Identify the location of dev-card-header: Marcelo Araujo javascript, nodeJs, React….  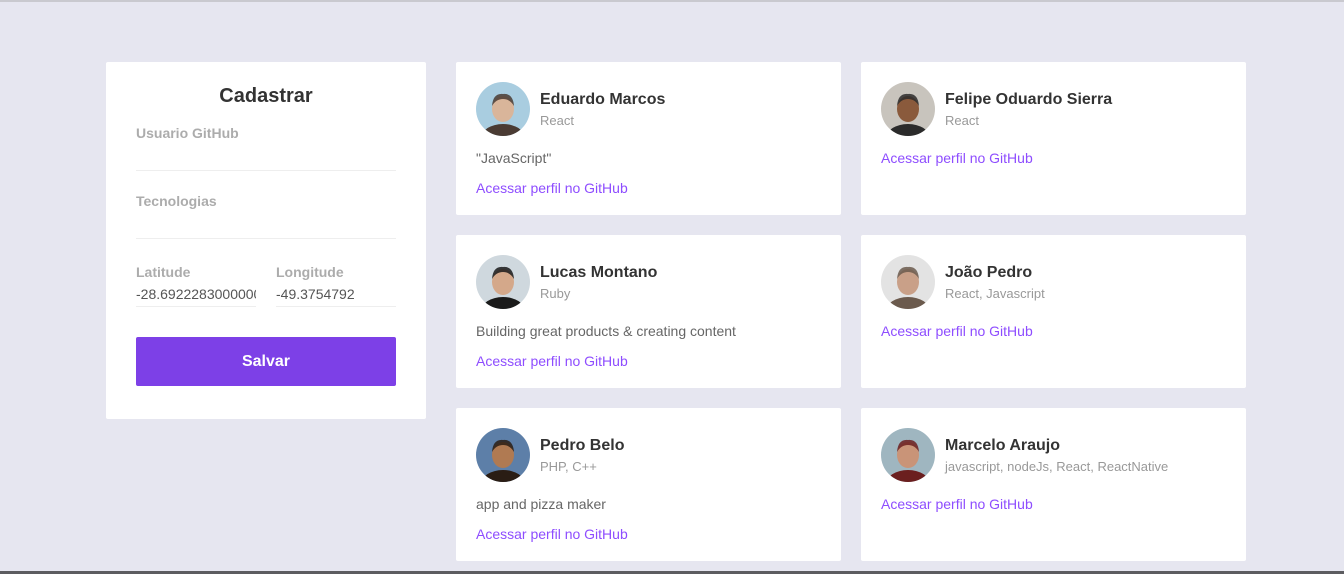
(1053, 455).